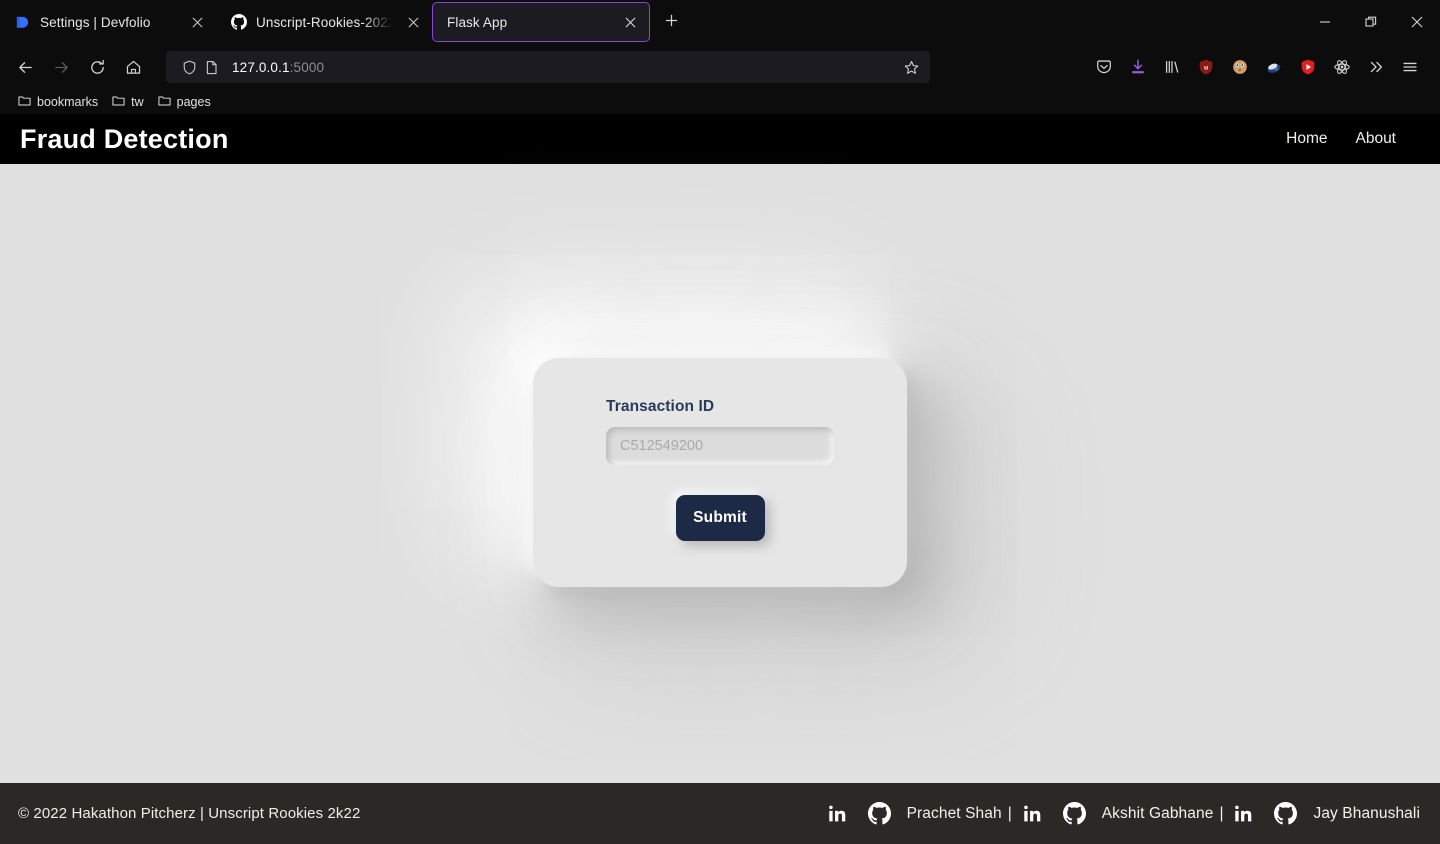 Image resolution: width=1440 pixels, height=844 pixels. What do you see at coordinates (1104, 67) in the screenshot?
I see `pocket-icon` at bounding box center [1104, 67].